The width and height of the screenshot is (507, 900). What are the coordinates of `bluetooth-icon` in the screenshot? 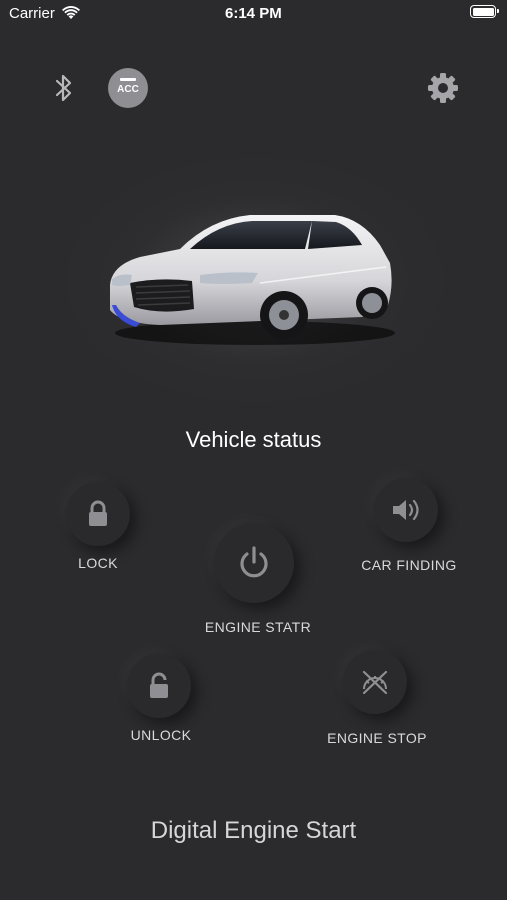 It's located at (64, 88).